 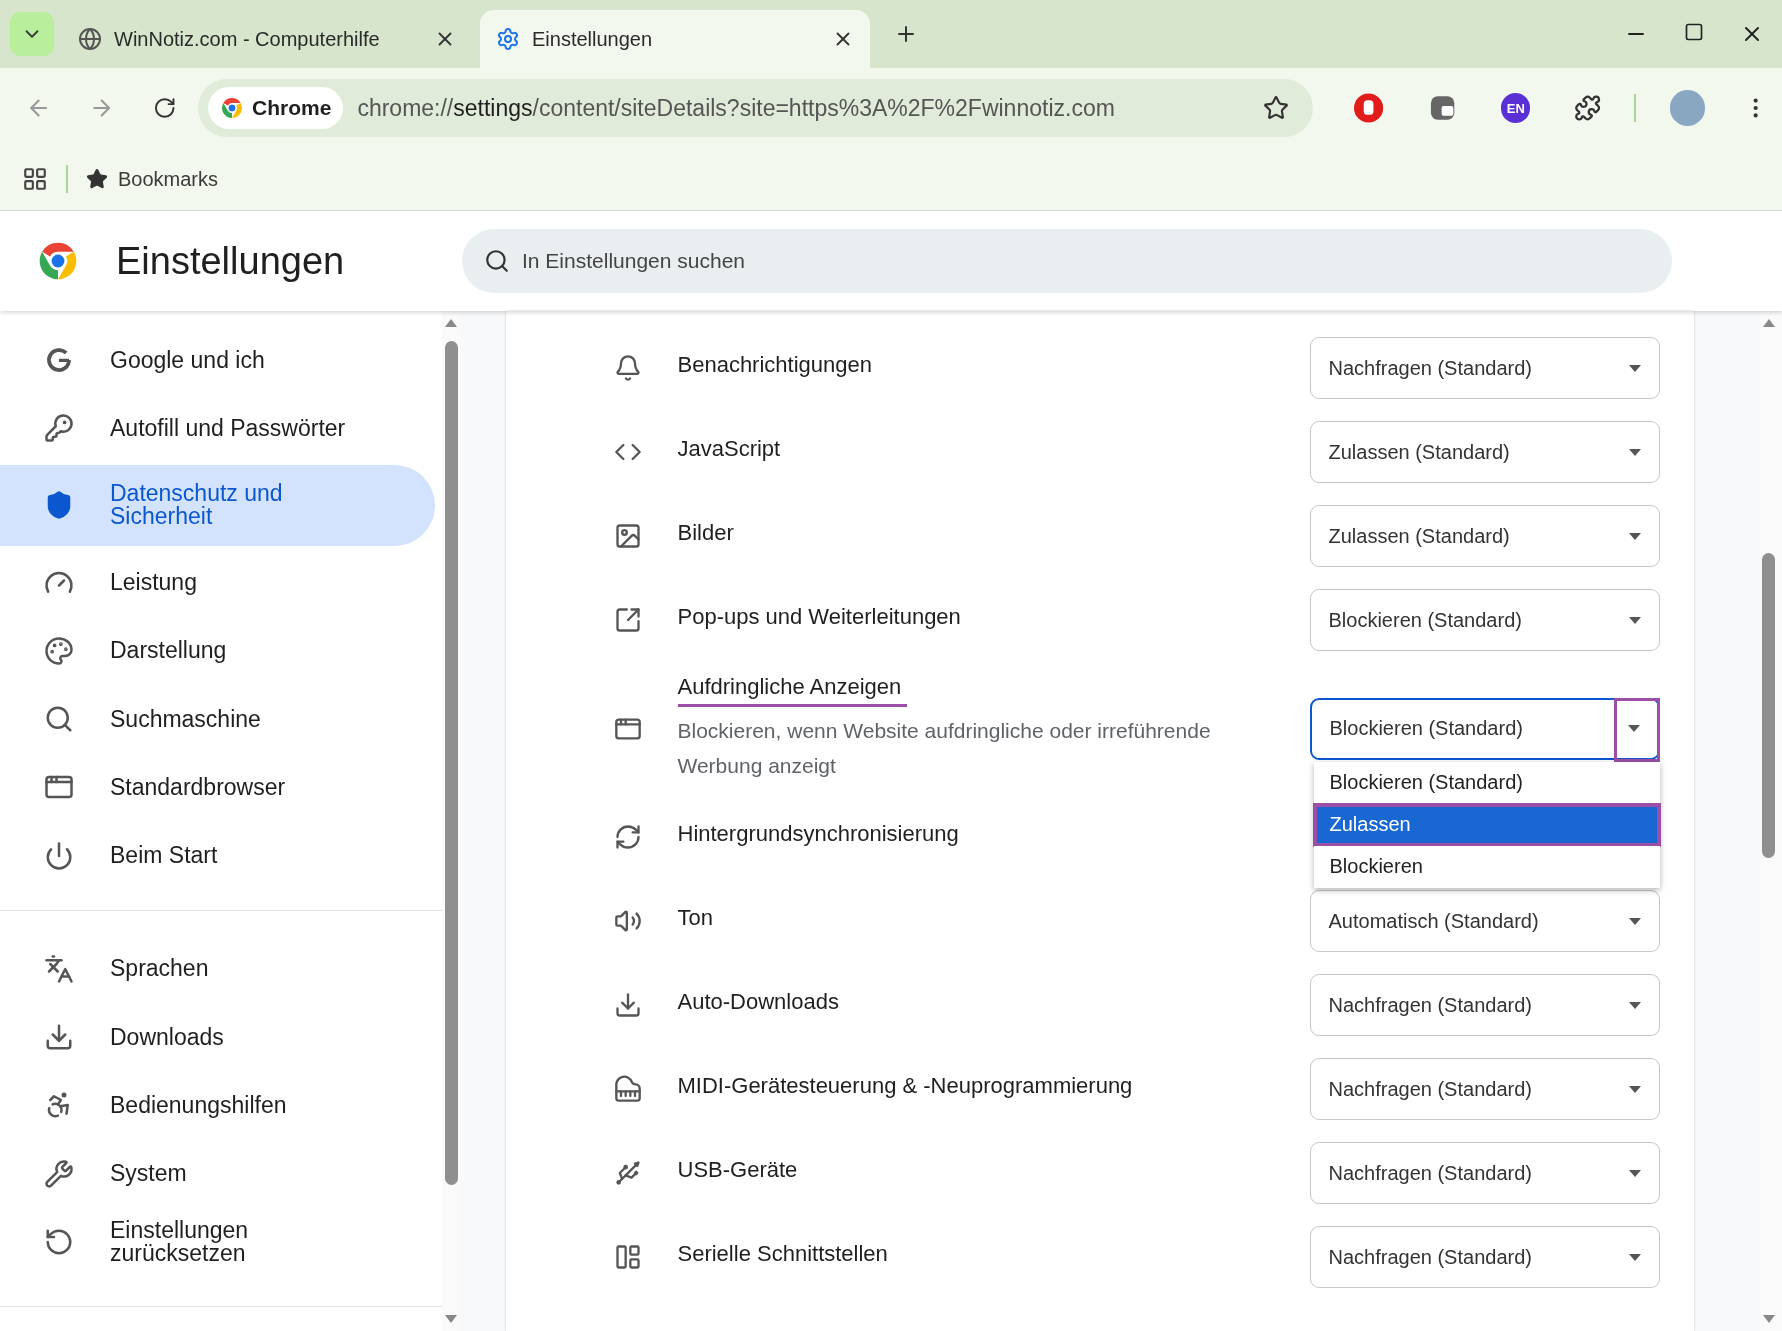 What do you see at coordinates (1484, 620) in the screenshot?
I see `permission-dropdown: Blockieren (Standard)` at bounding box center [1484, 620].